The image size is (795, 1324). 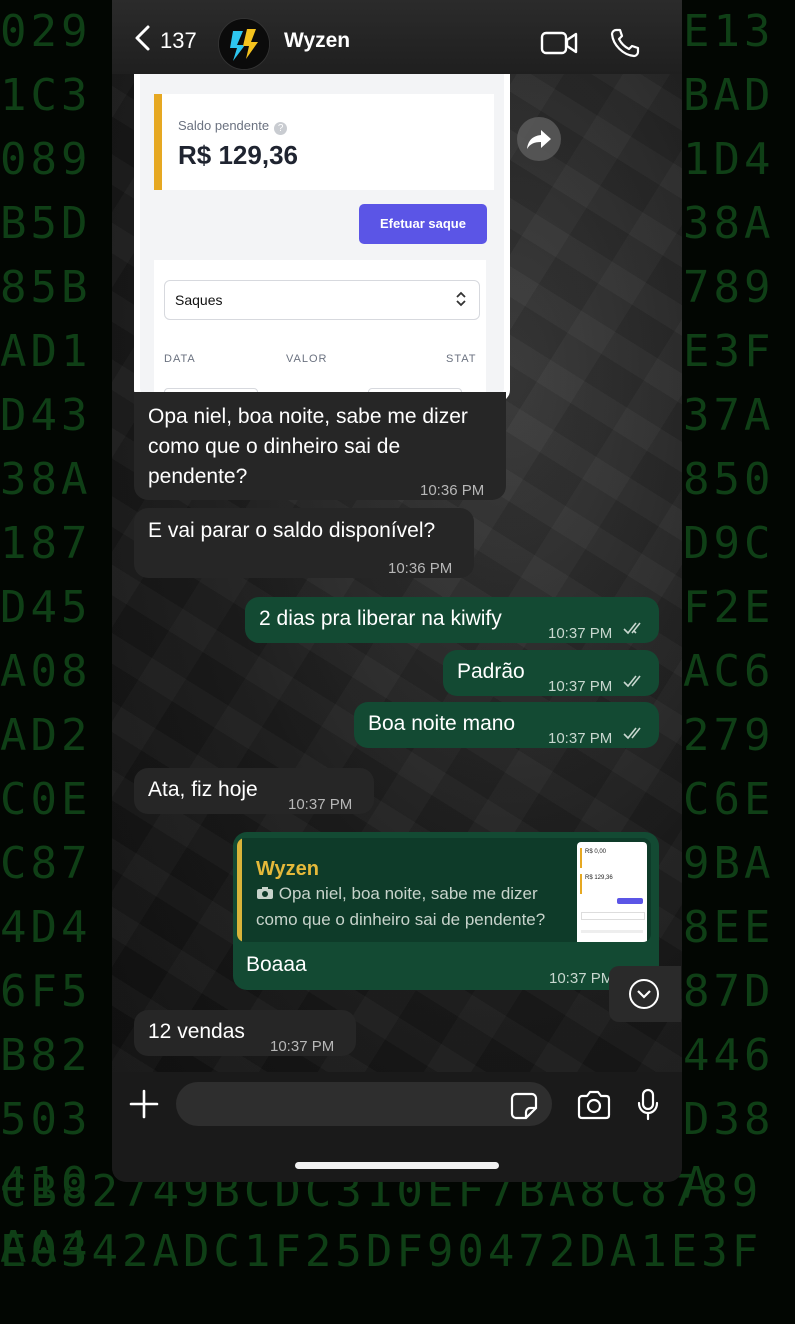 What do you see at coordinates (203, 789) in the screenshot?
I see `message-text: Ata, fiz hoje` at bounding box center [203, 789].